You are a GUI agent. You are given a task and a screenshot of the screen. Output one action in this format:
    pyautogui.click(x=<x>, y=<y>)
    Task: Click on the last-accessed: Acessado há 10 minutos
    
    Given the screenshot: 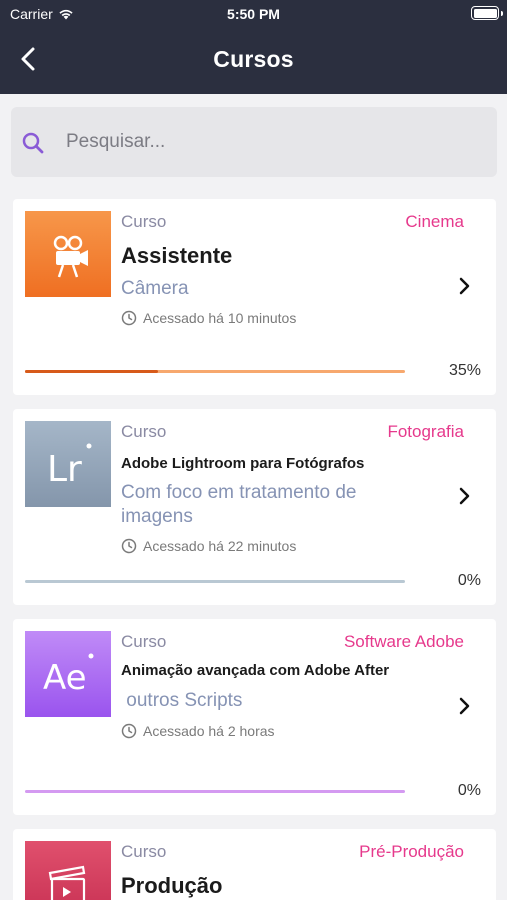 What is the action you would take?
    pyautogui.click(x=208, y=318)
    